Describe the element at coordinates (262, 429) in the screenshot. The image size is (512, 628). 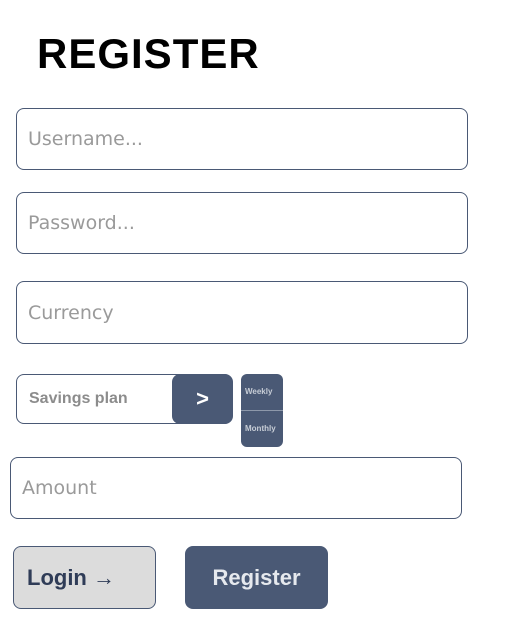
I see `frequency-option-monthly: Monthly` at that location.